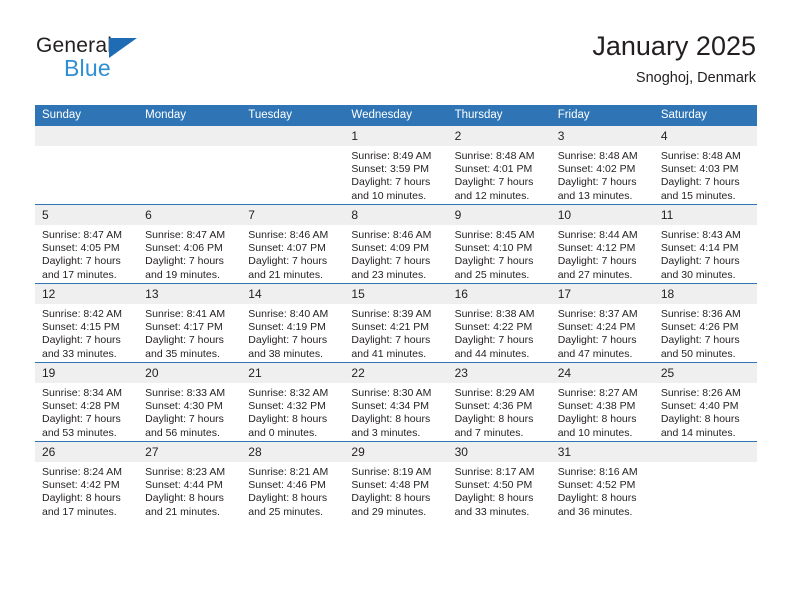 The height and width of the screenshot is (612, 792). Describe the element at coordinates (288, 314) in the screenshot. I see `sunrise-text: Sunrise: 8:40 AM` at that location.